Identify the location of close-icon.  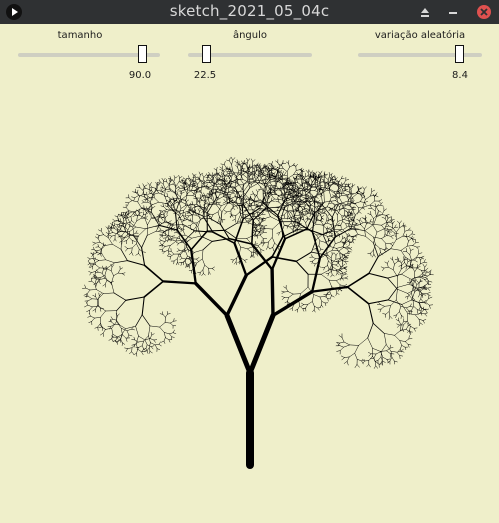
(484, 12).